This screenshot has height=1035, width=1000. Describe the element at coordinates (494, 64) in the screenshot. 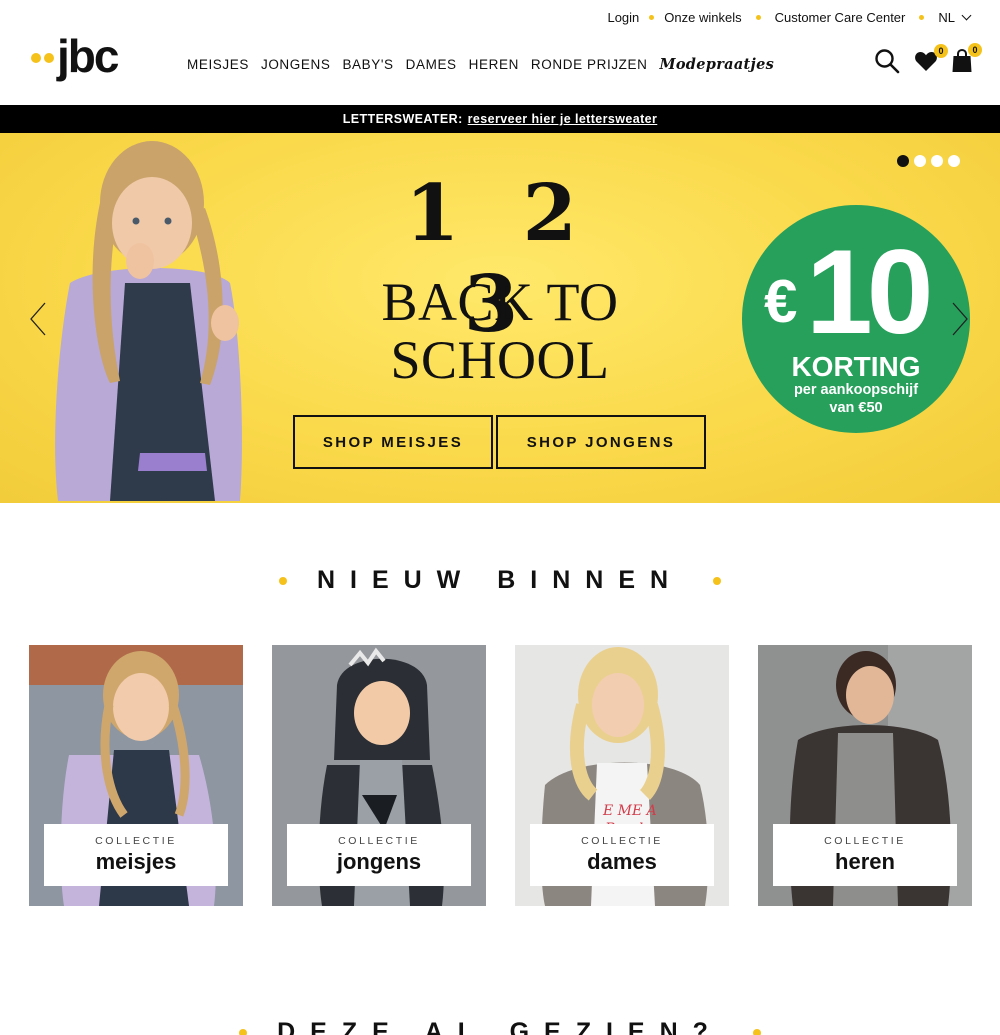

I see `nav-item-heren: HEREN` at that location.